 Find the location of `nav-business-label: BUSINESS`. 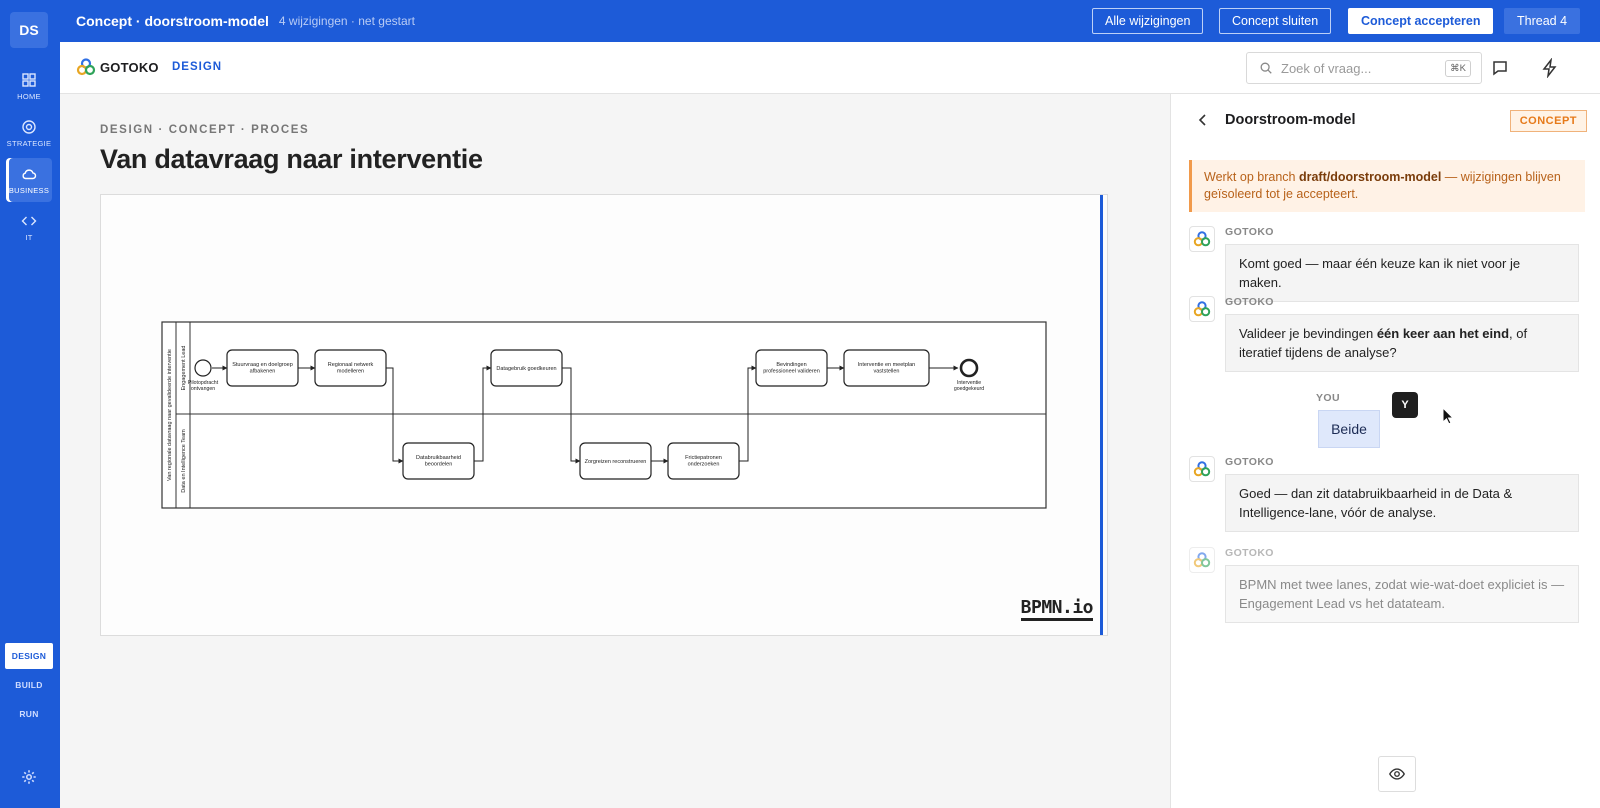

nav-business-label: BUSINESS is located at coordinates (29, 190).